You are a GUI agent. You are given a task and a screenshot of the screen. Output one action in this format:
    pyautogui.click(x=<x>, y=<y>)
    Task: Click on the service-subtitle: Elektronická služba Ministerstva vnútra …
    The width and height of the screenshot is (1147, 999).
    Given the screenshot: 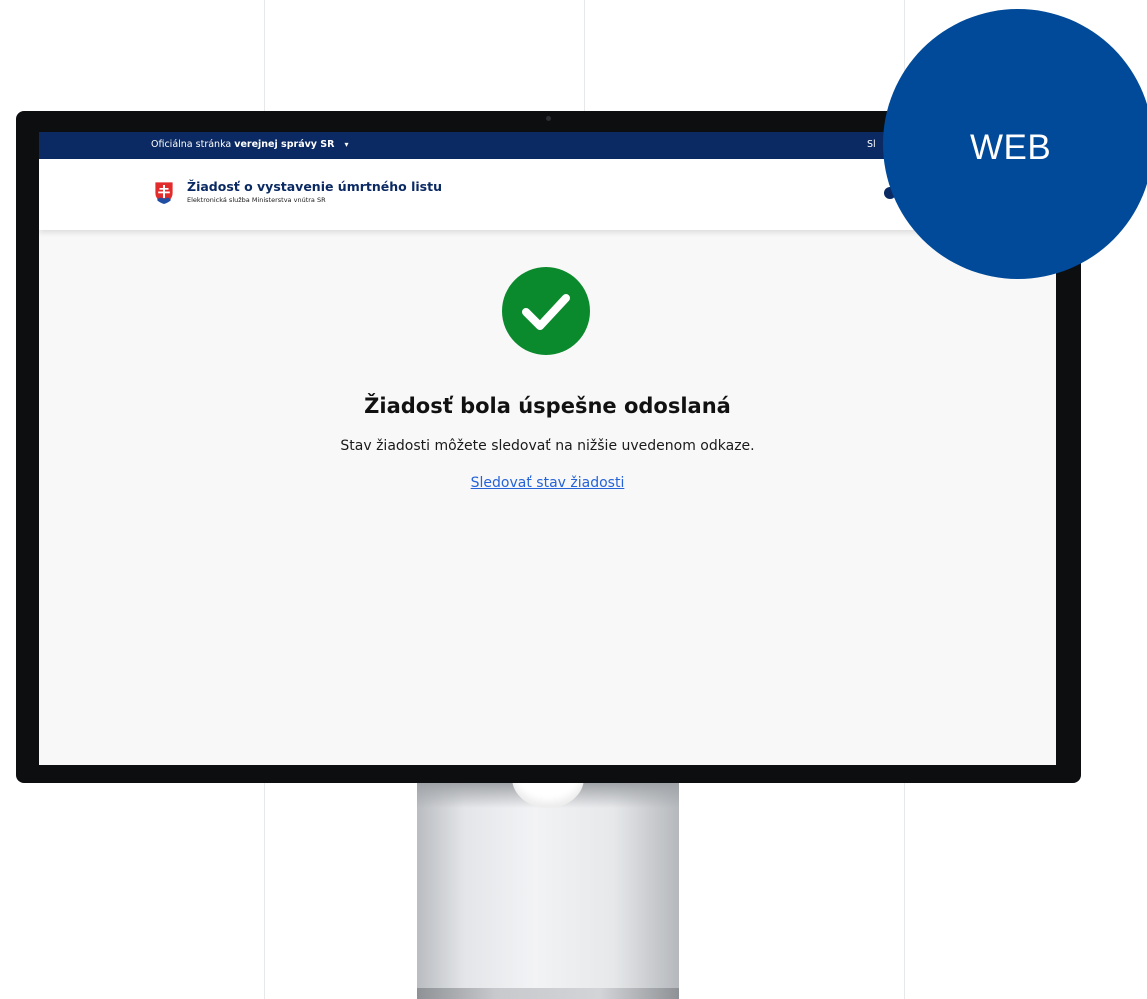 What is the action you would take?
    pyautogui.click(x=256, y=200)
    